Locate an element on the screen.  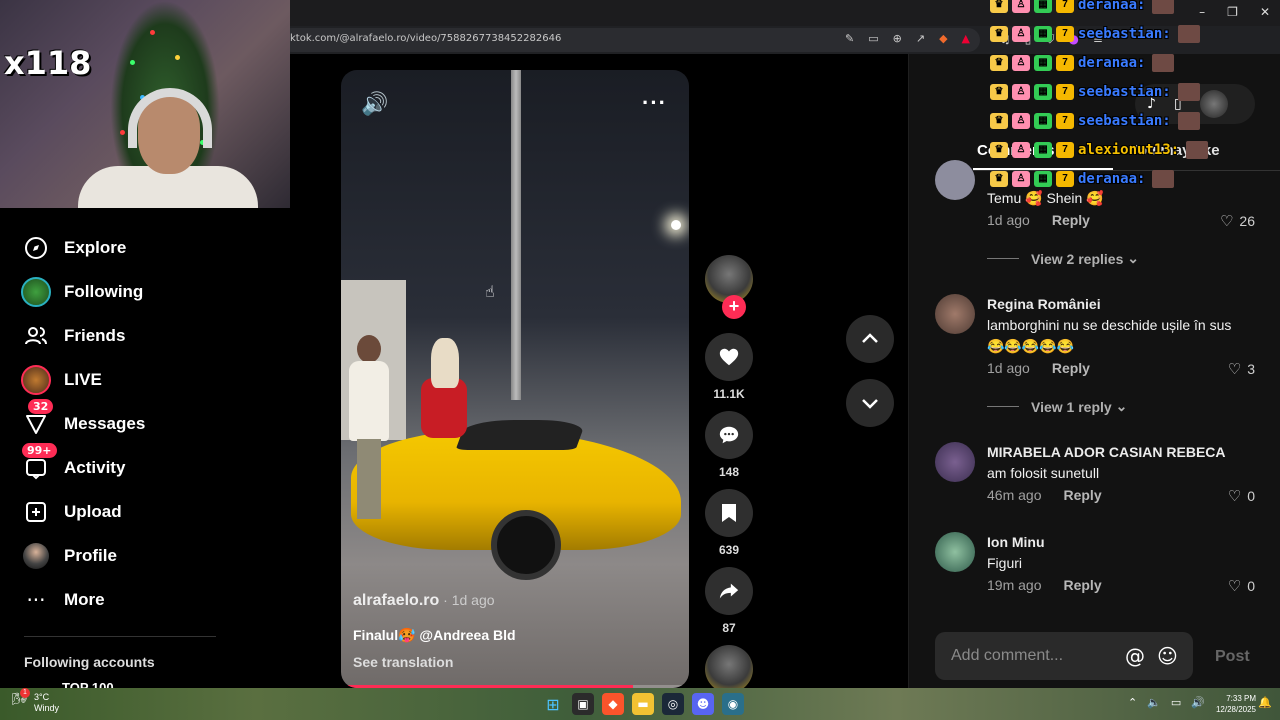
chat-badge-icon: 7 is located at coordinates (1065, 121).